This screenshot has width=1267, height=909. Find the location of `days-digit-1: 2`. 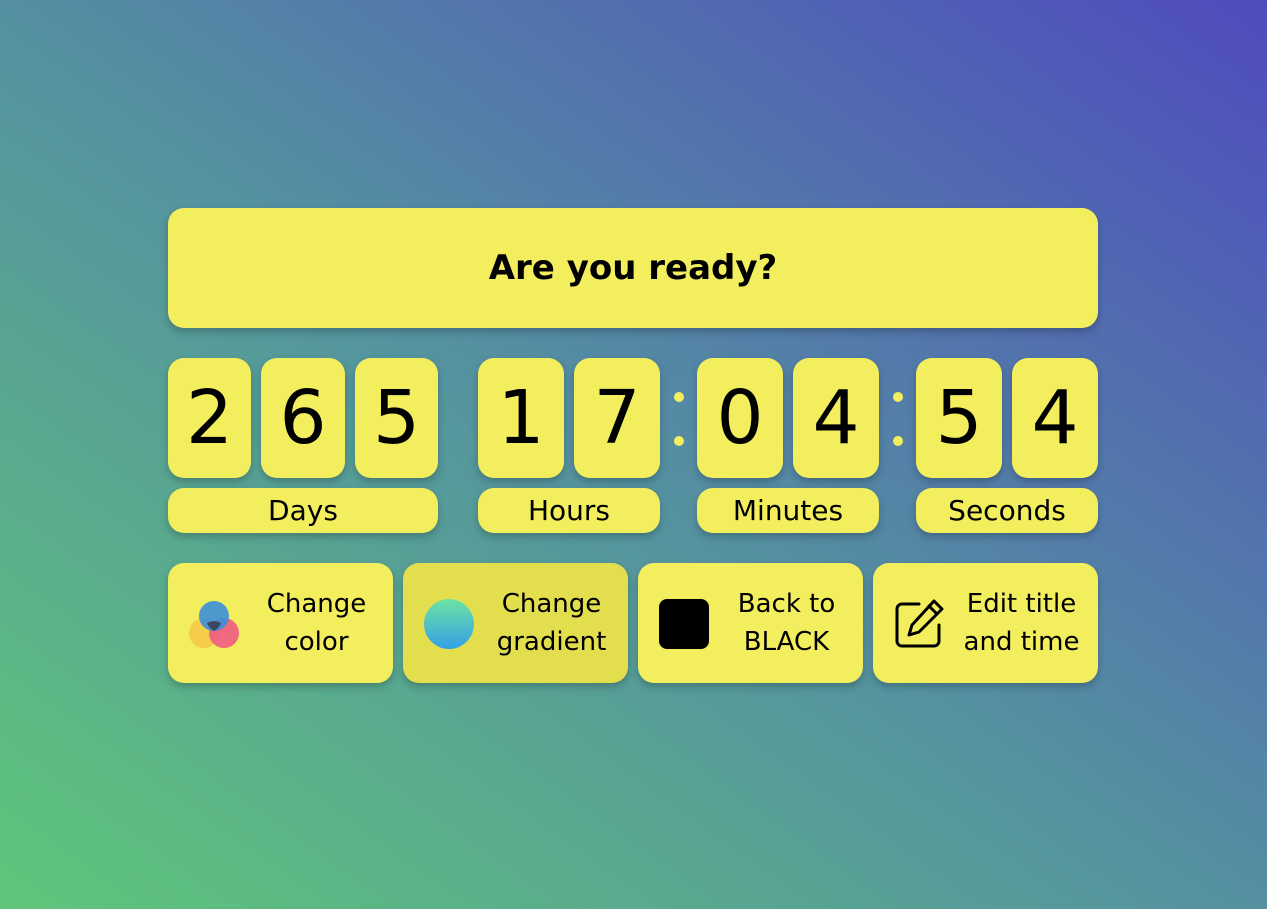

days-digit-1: 2 is located at coordinates (209, 418).